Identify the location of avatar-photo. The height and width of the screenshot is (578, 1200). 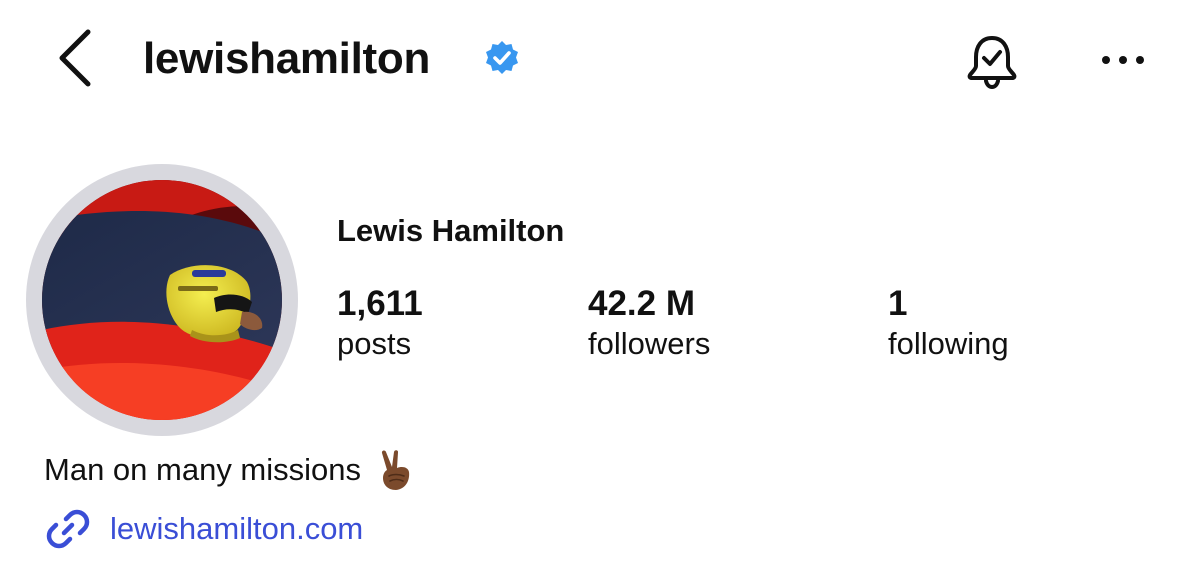
(162, 300).